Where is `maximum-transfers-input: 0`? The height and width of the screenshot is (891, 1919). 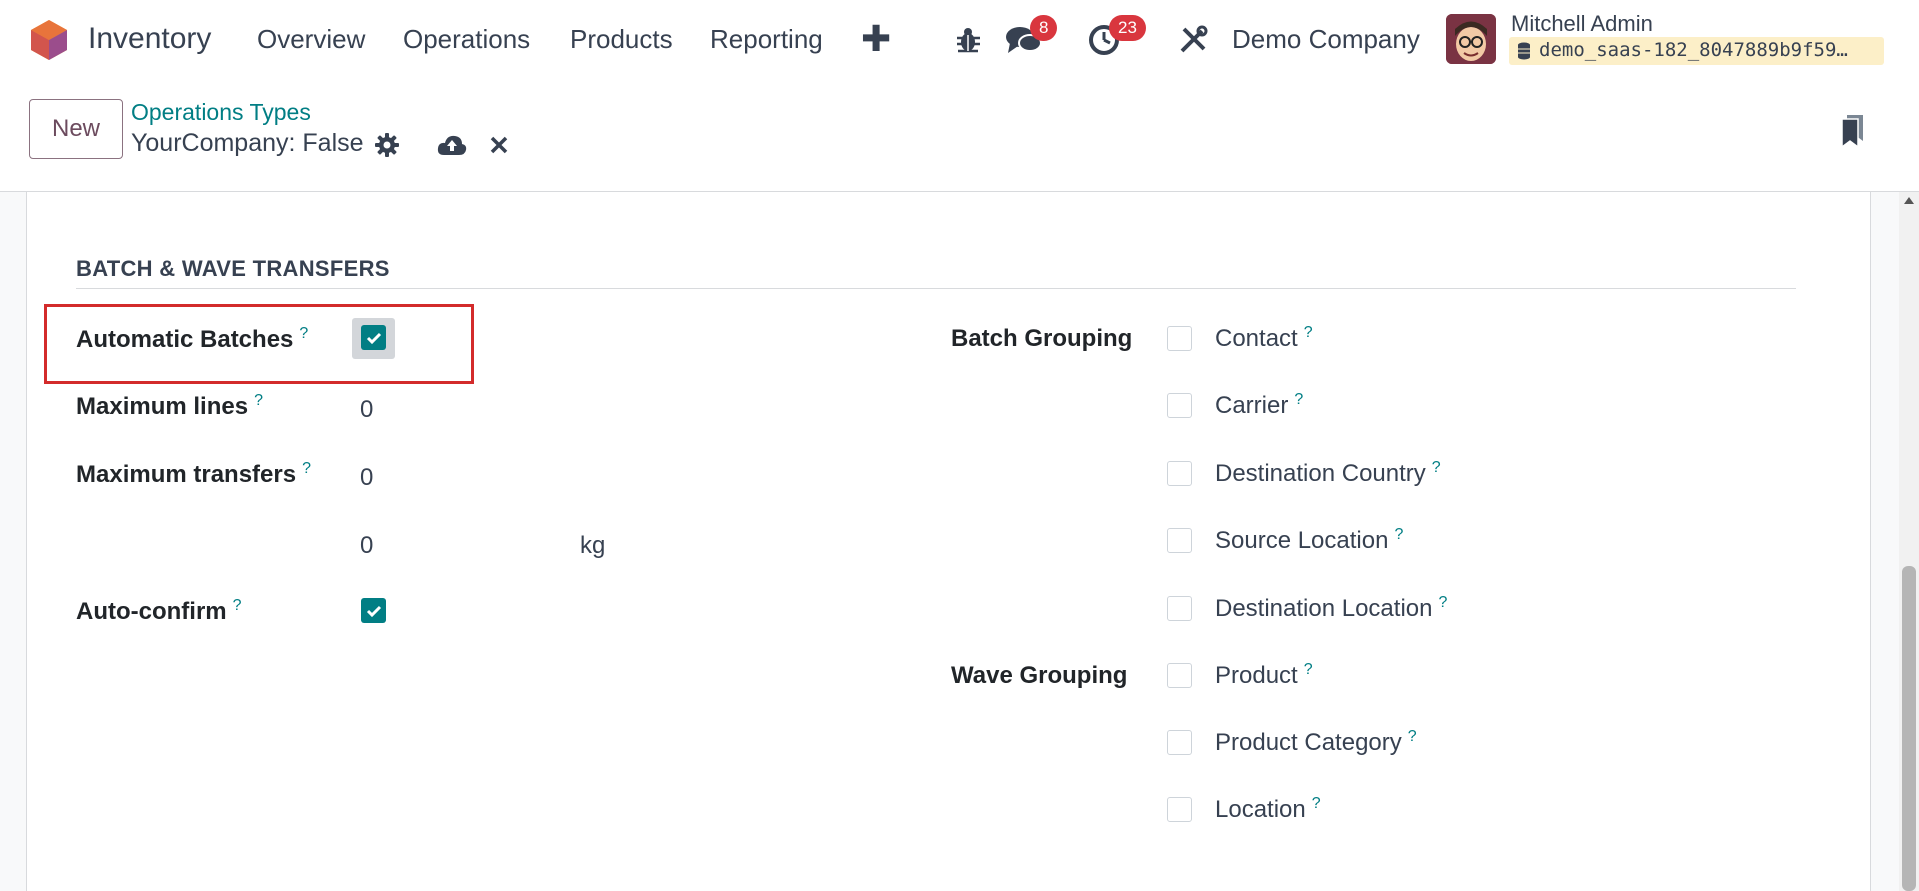 maximum-transfers-input: 0 is located at coordinates (366, 478).